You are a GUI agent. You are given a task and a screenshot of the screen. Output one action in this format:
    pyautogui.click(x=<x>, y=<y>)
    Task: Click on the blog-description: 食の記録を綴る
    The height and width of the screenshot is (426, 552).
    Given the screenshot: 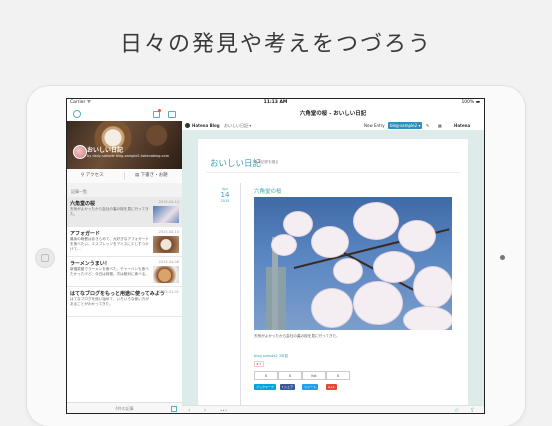 What is the action you would take?
    pyautogui.click(x=266, y=162)
    